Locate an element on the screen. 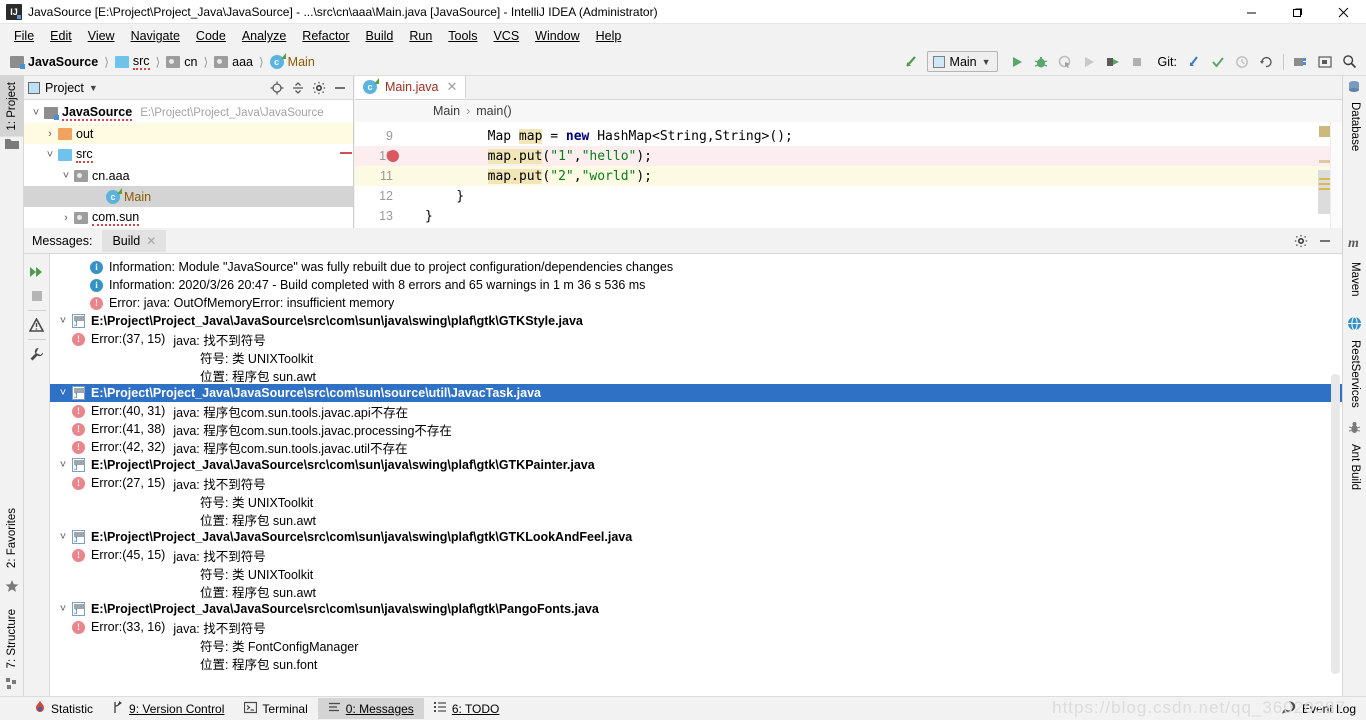 Image resolution: width=1366 pixels, height=720 pixels. maximize-button is located at coordinates (1297, 12).